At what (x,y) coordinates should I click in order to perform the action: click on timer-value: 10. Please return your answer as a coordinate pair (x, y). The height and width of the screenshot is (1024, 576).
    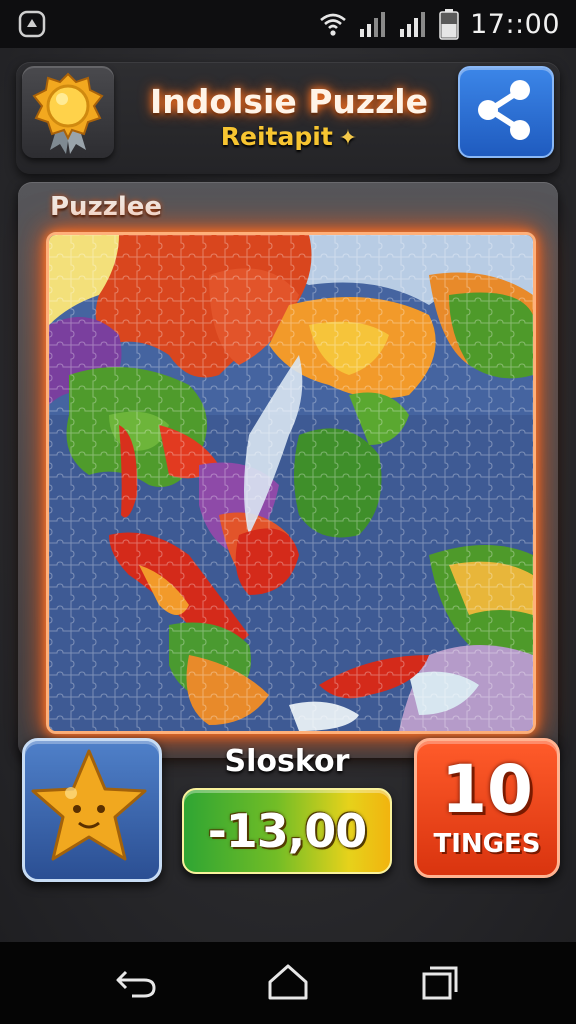
    Looking at the image, I should click on (487, 789).